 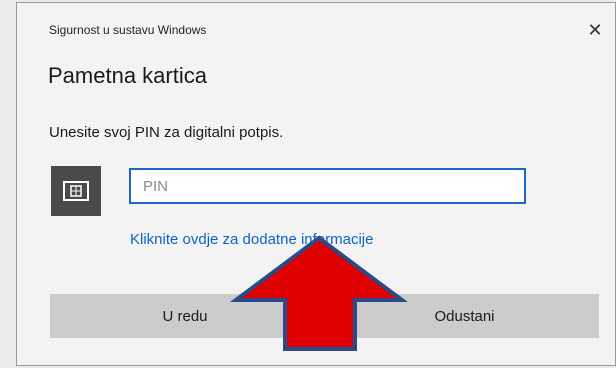 What do you see at coordinates (128, 30) in the screenshot?
I see `window-title: Sigurnost u sustavu Windows` at bounding box center [128, 30].